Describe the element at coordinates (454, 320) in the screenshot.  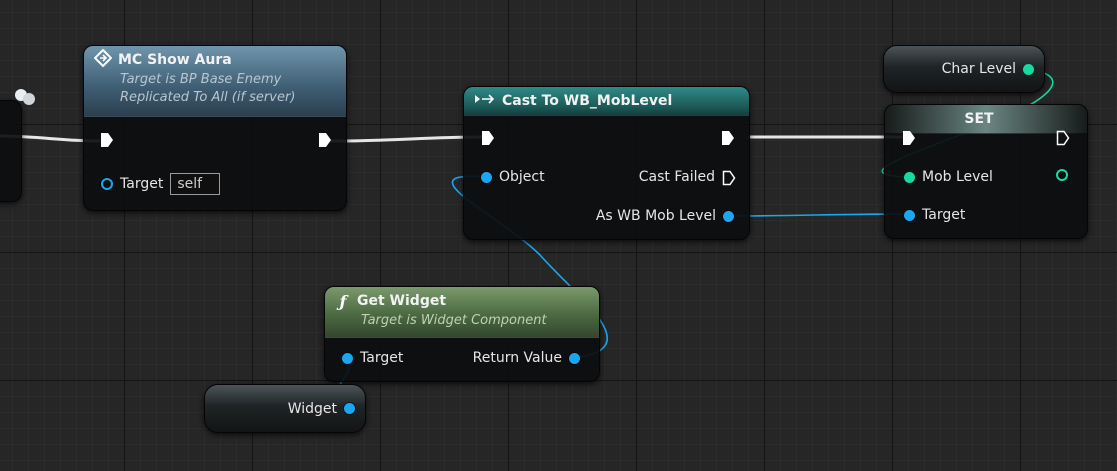
I see `node-subtitle: Target is Widget Component` at that location.